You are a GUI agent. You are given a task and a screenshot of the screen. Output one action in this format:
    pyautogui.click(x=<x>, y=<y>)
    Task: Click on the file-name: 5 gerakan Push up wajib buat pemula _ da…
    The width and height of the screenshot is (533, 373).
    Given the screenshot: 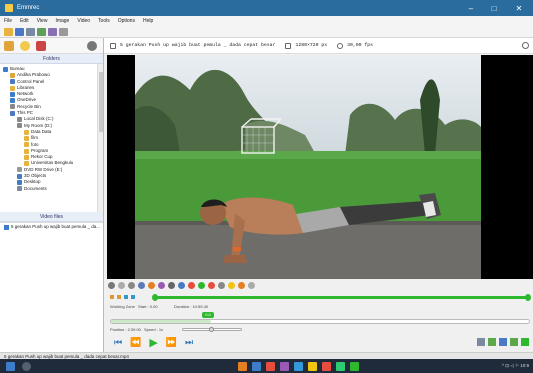 What is the action you would take?
    pyautogui.click(x=198, y=45)
    